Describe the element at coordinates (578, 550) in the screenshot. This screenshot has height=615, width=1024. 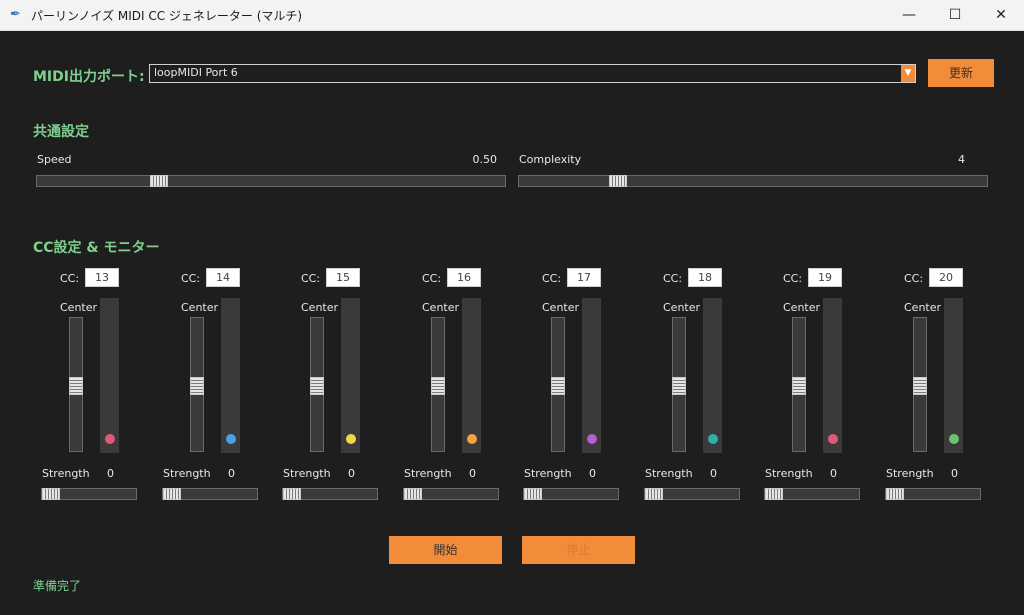
I see `stop-button: 停止` at that location.